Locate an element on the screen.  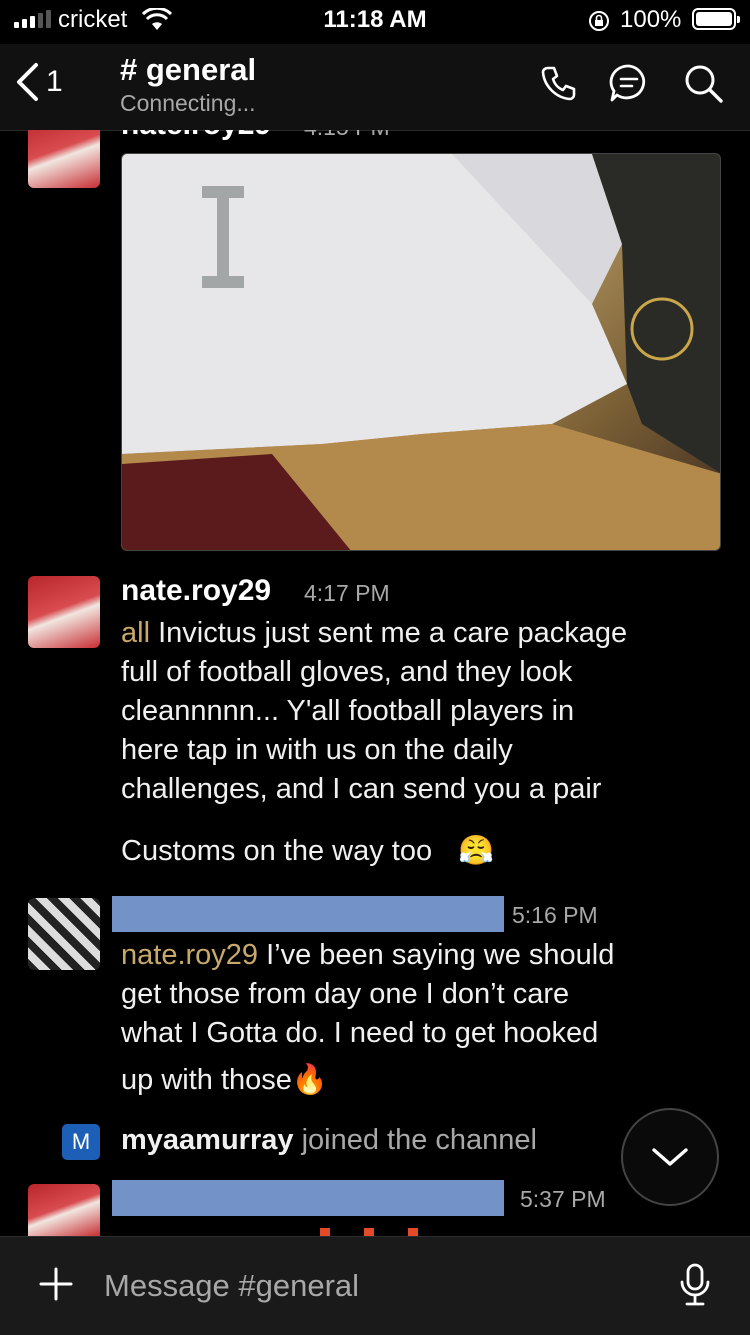
system-badge: M is located at coordinates (81, 1142).